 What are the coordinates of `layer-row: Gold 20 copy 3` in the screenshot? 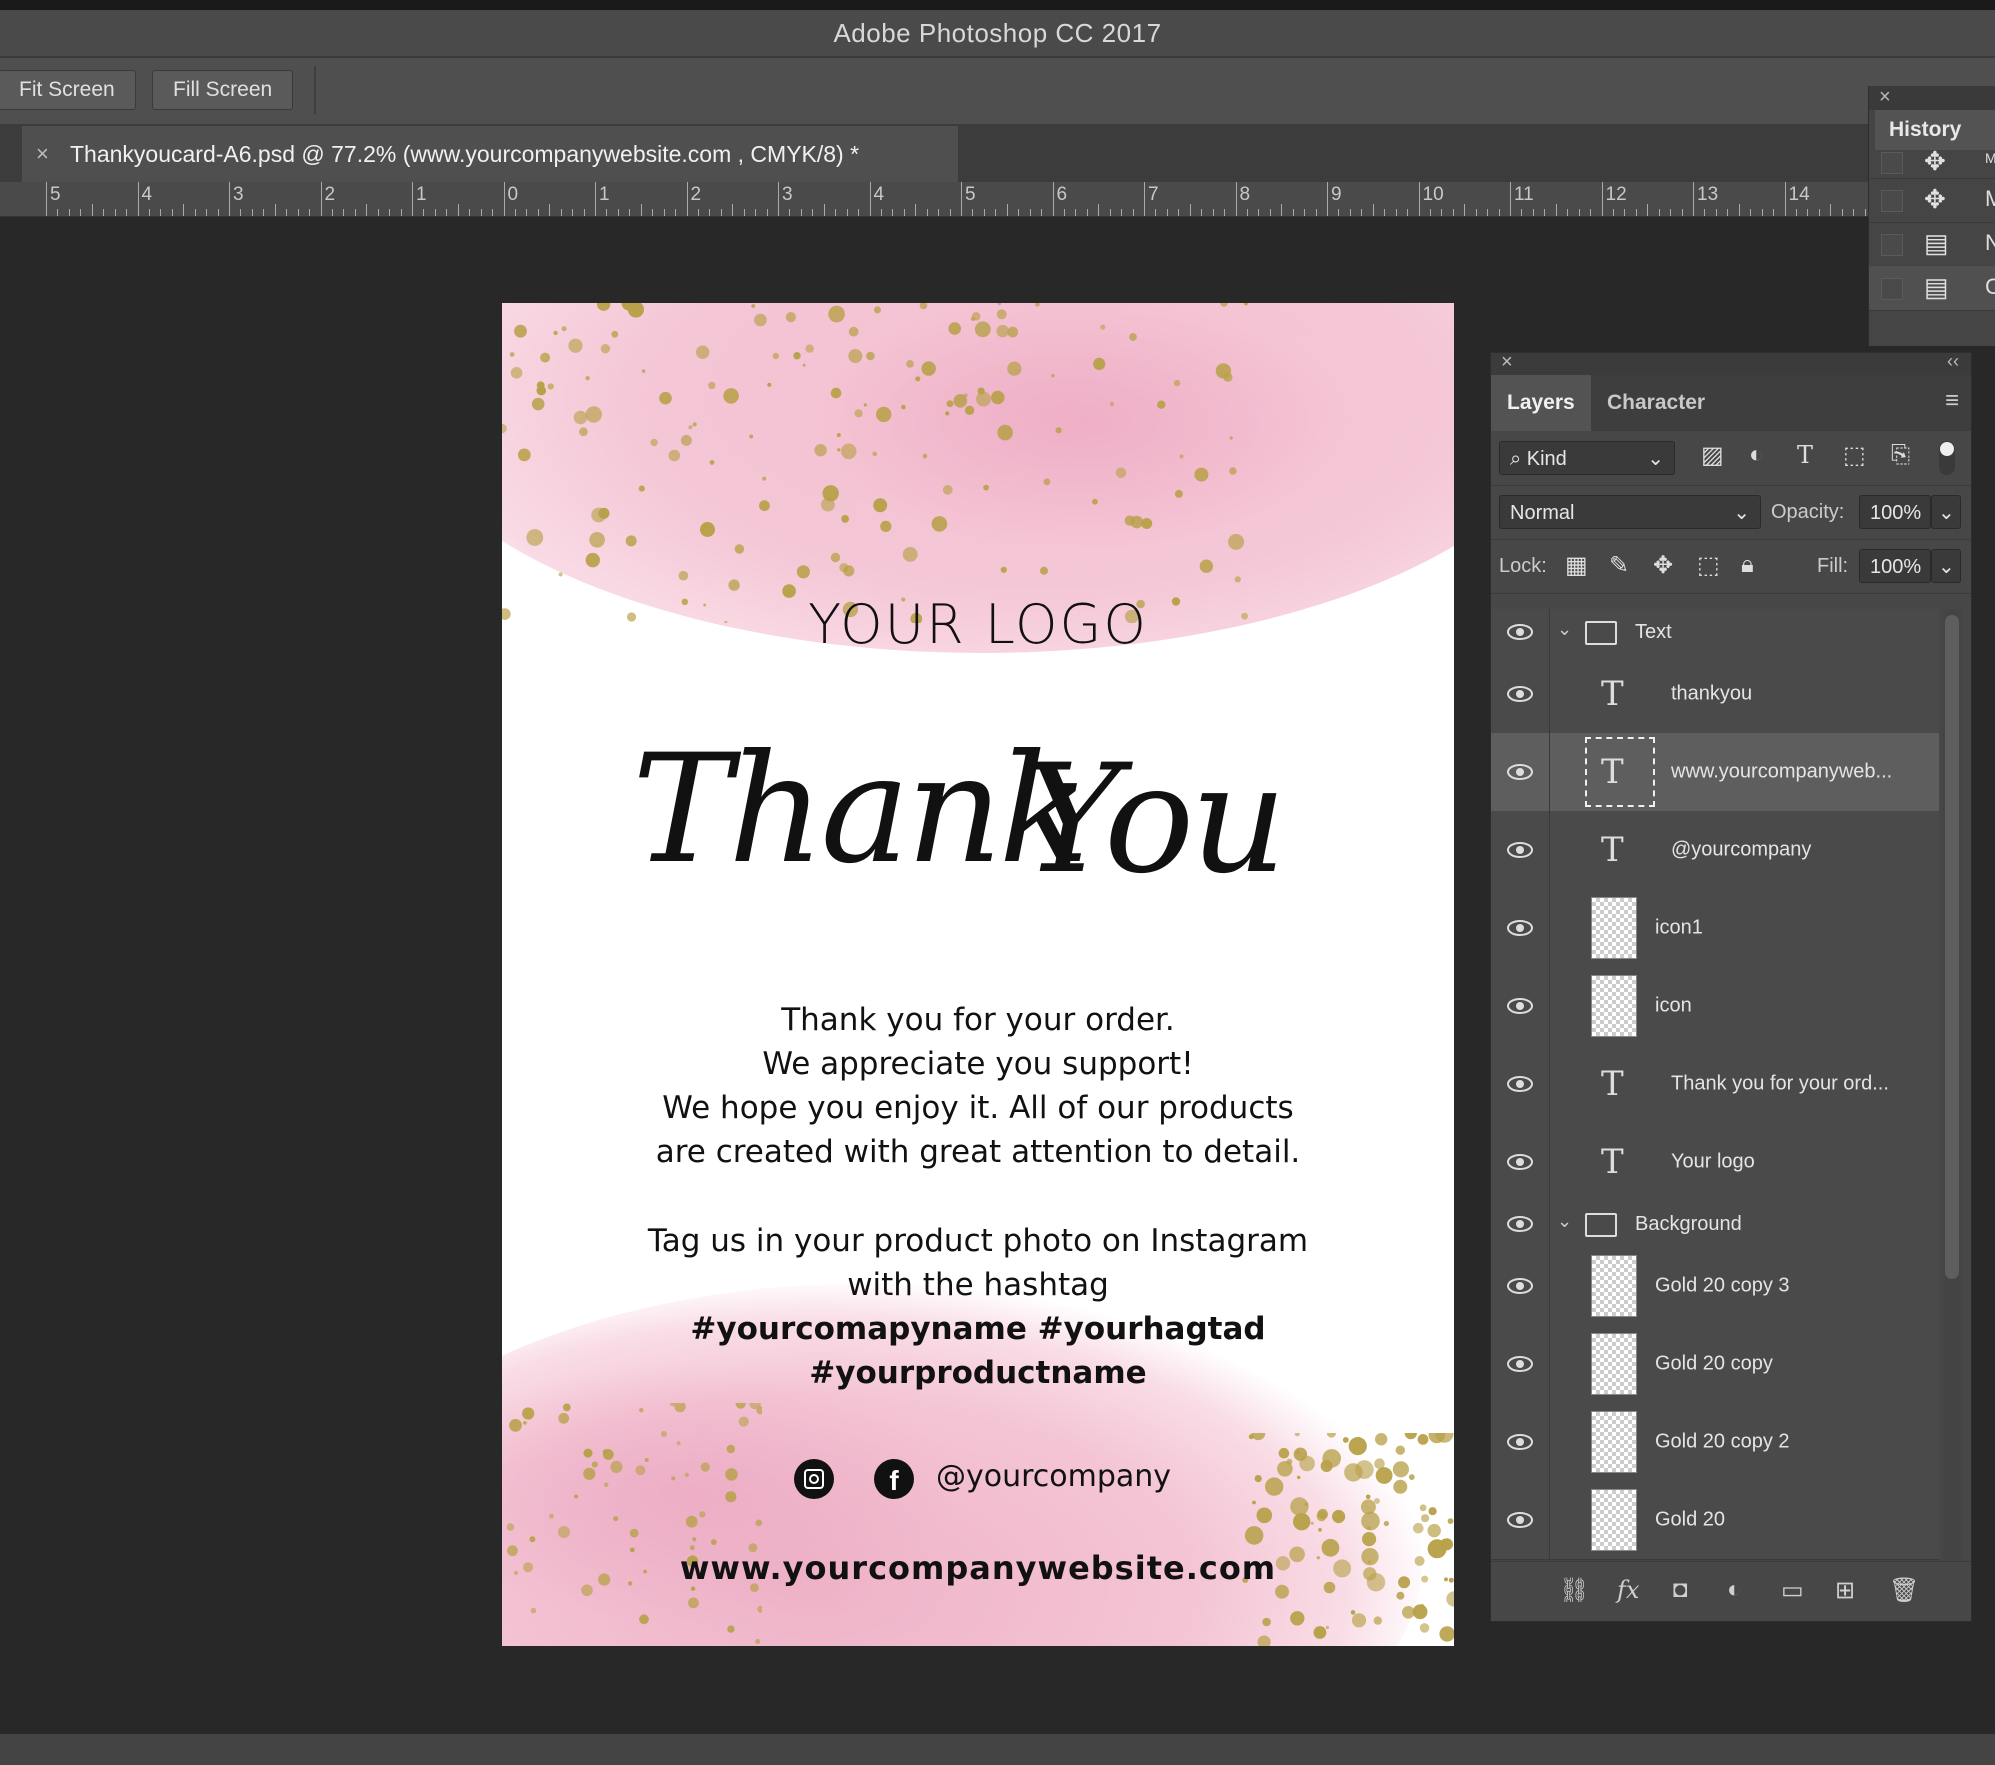 It's located at (1715, 1286).